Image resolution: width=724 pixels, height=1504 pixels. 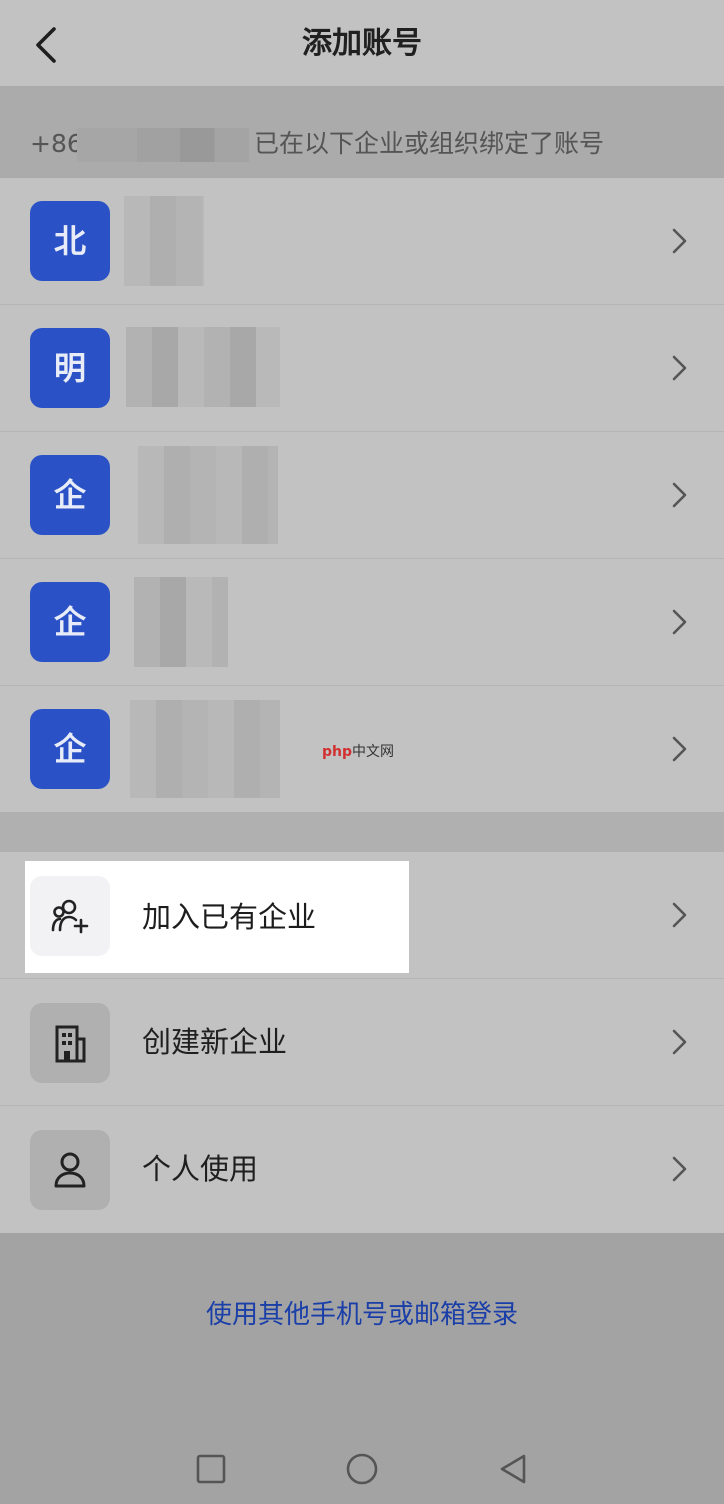 What do you see at coordinates (70, 916) in the screenshot?
I see `add-user-icon` at bounding box center [70, 916].